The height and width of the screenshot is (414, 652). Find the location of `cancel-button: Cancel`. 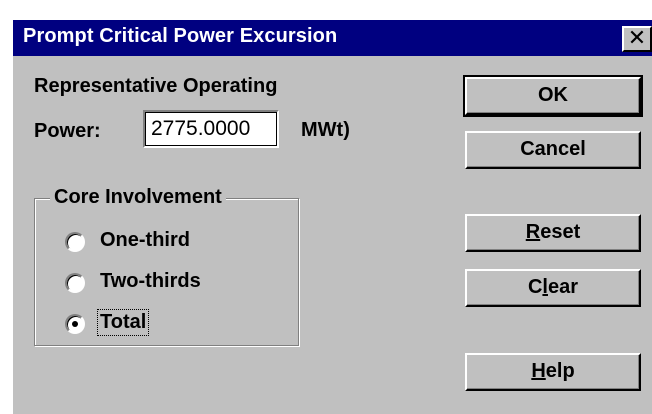

cancel-button: Cancel is located at coordinates (553, 150).